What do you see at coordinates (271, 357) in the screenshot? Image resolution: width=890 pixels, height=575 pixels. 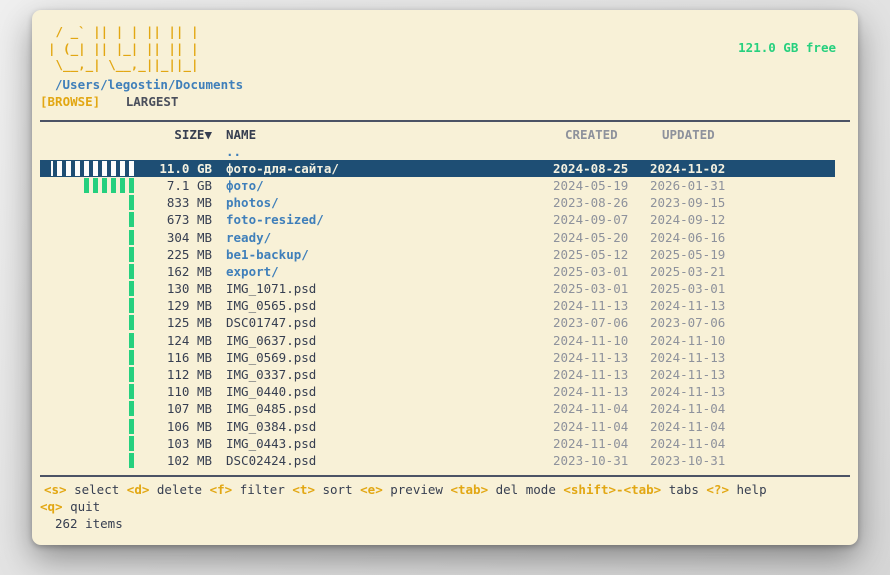 I see `row-name: IMG_0569.psd` at bounding box center [271, 357].